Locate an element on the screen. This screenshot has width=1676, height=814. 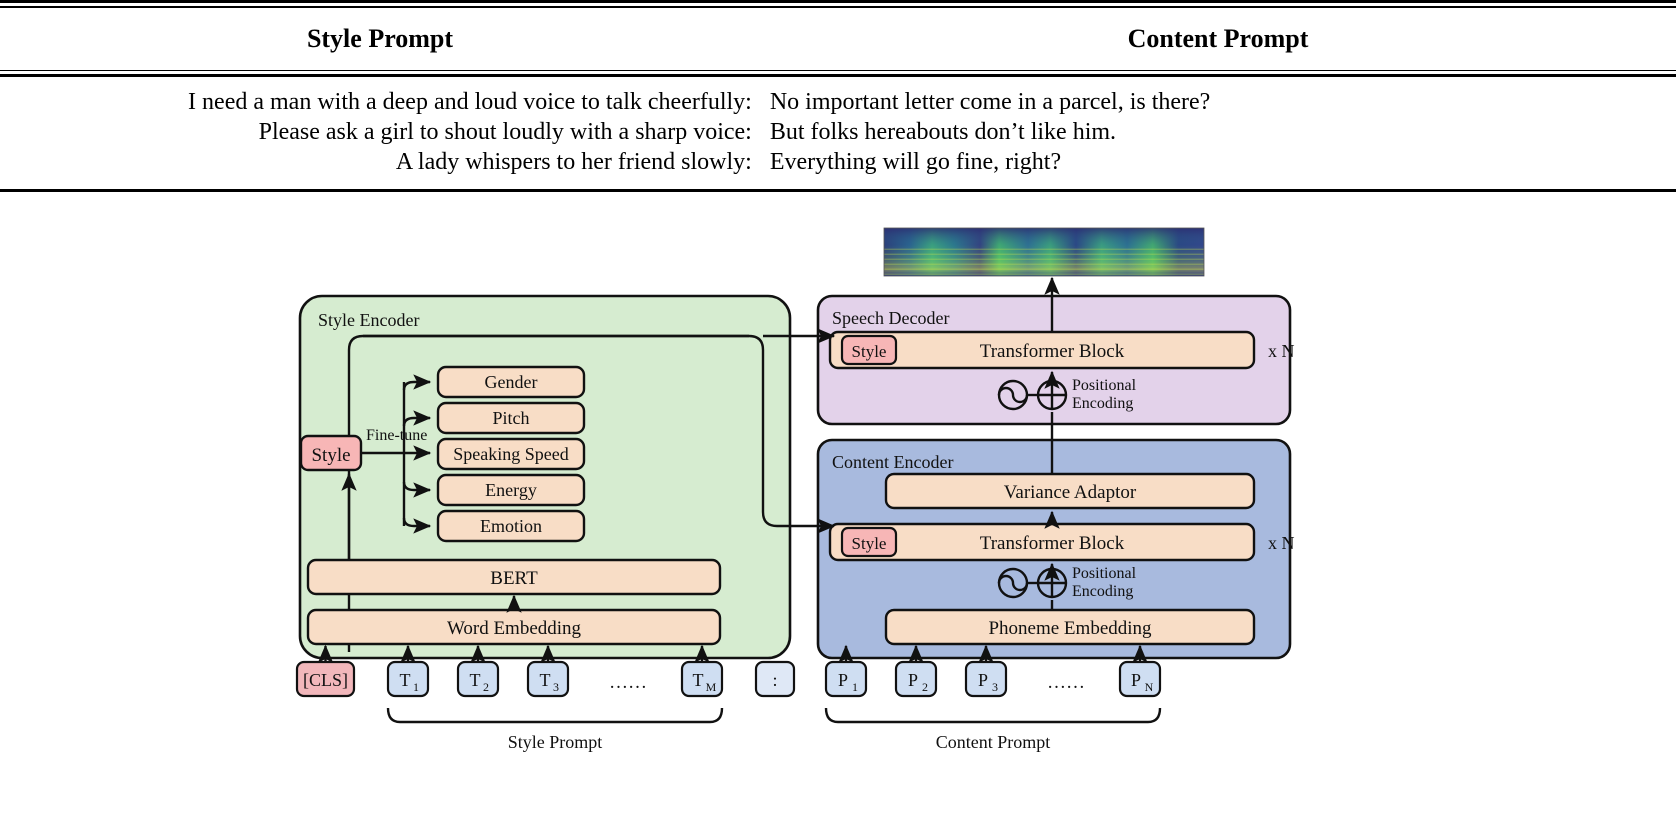
phoneme-embedding-block: Phoneme Embedding is located at coordinates (1070, 627).